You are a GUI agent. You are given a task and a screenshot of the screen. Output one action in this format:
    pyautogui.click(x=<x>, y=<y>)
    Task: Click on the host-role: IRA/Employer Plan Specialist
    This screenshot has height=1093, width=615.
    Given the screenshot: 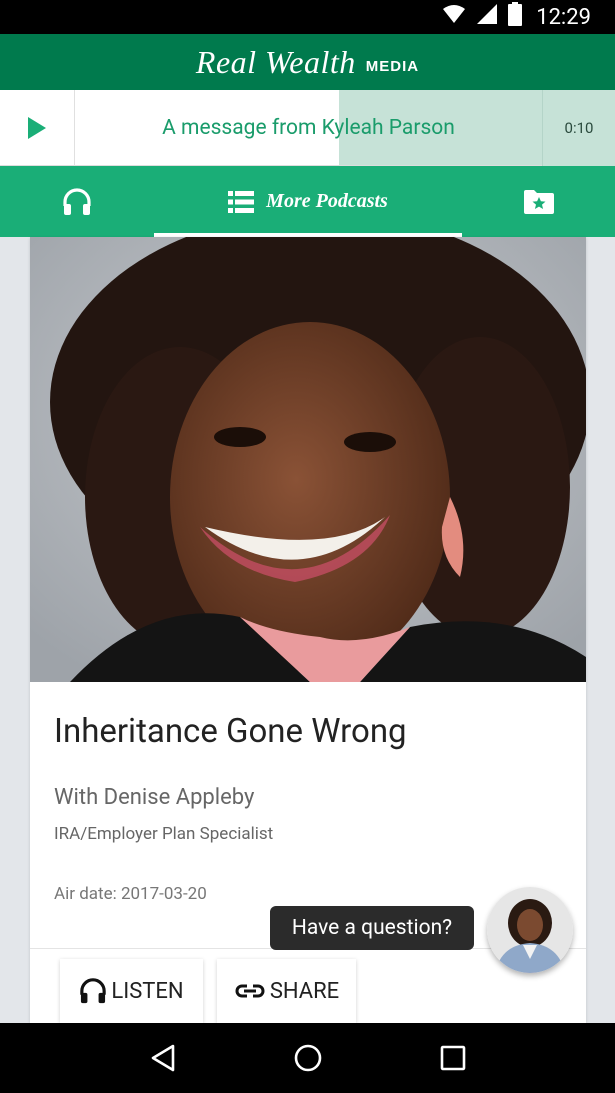 What is the action you would take?
    pyautogui.click(x=164, y=834)
    